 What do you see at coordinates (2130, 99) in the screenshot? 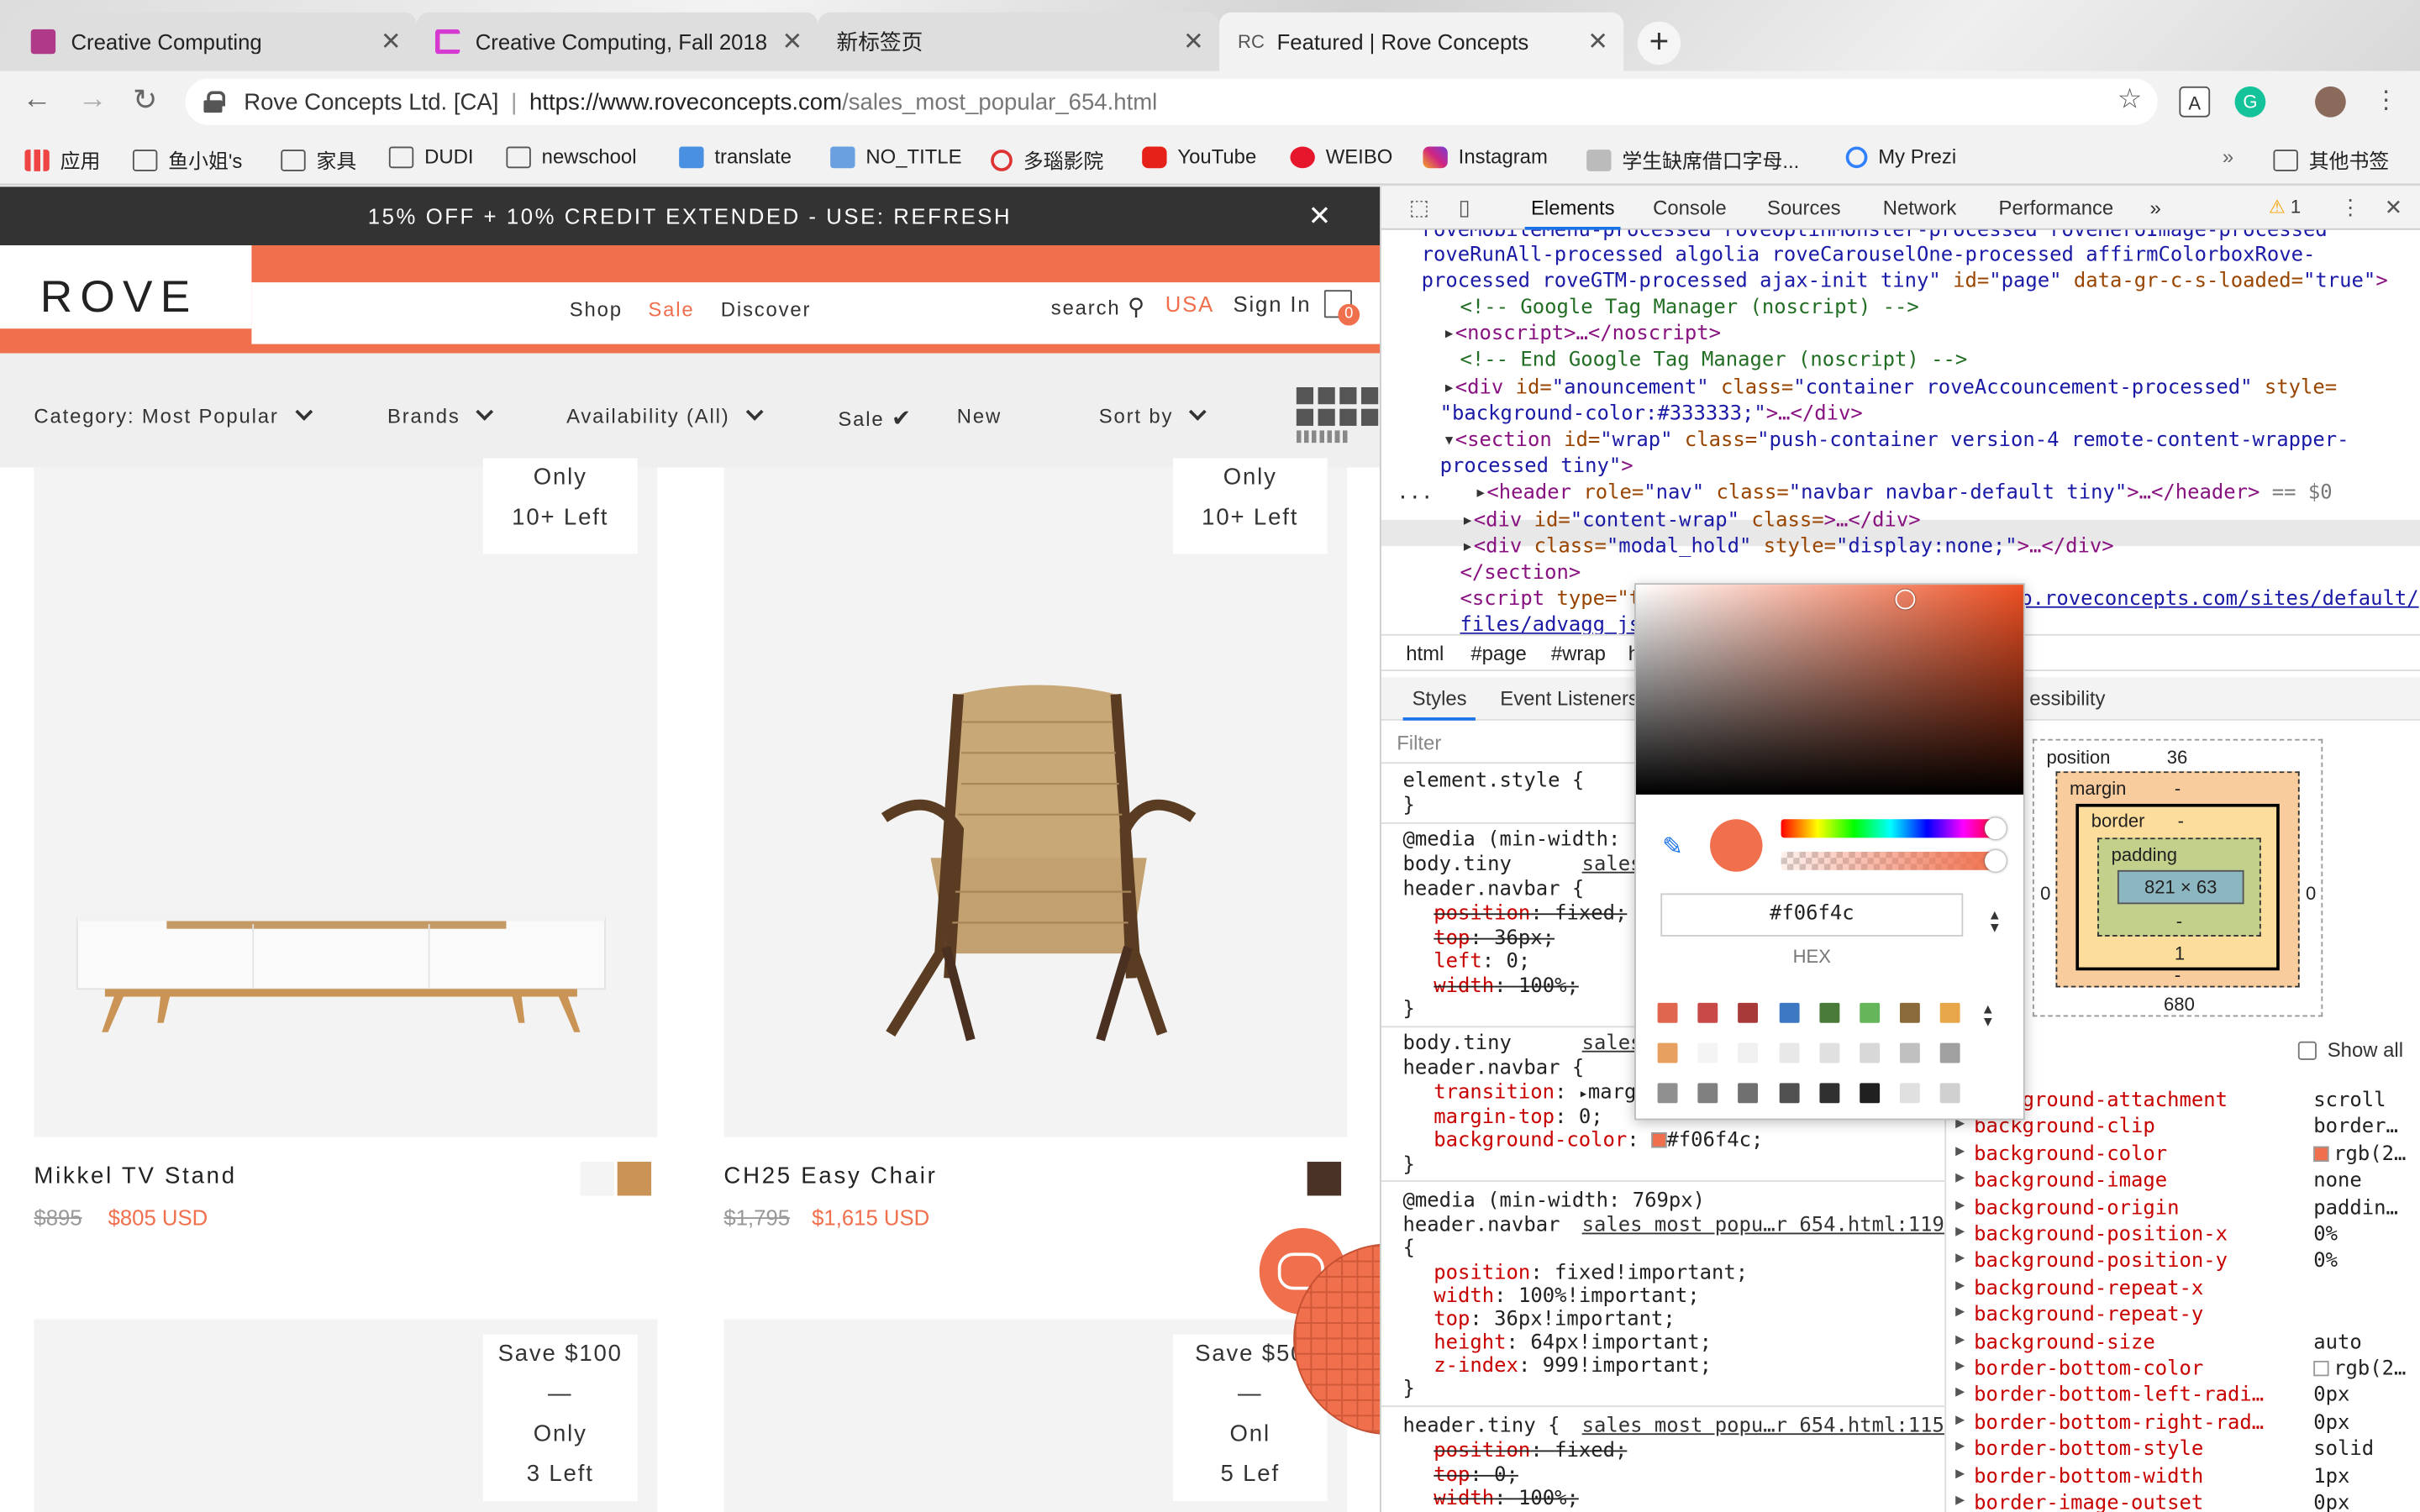
I see `bookmark-star-icon: ☆` at bounding box center [2130, 99].